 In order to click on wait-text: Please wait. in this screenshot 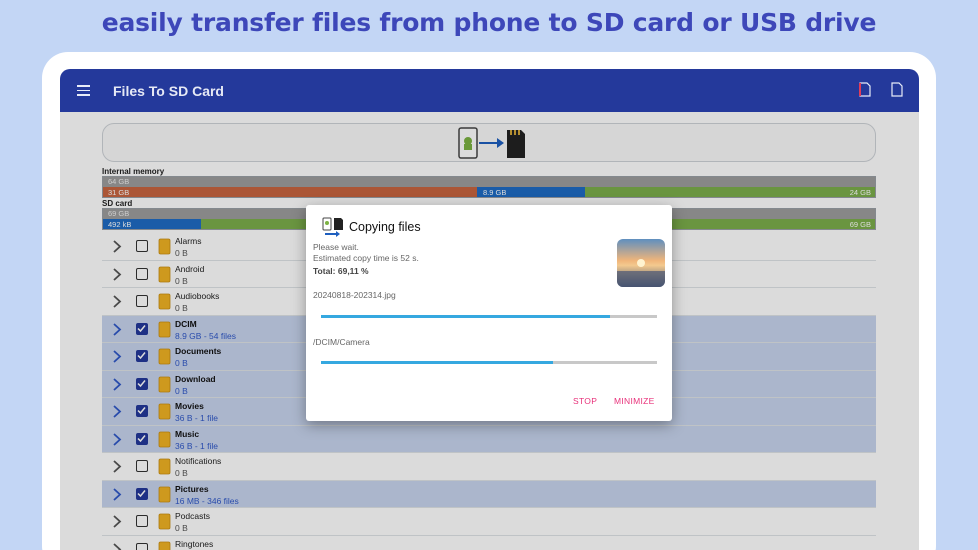, I will do `click(336, 247)`.